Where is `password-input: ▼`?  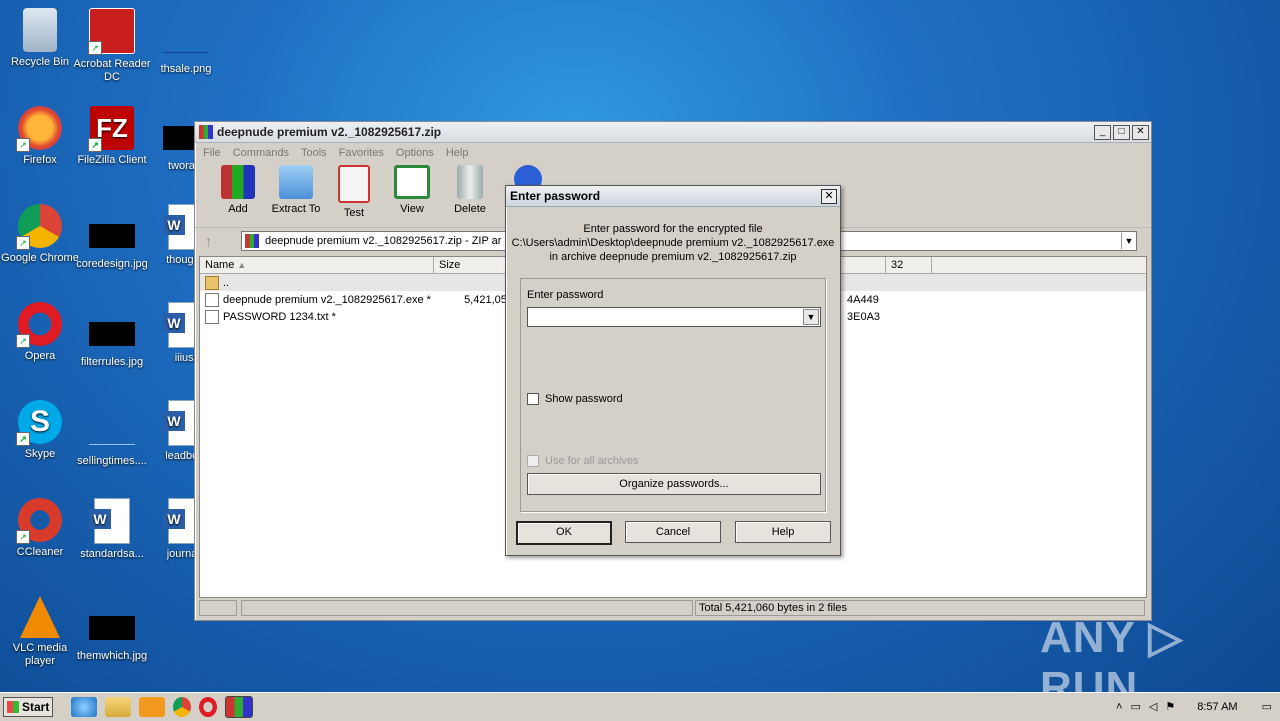
password-input: ▼ is located at coordinates (674, 317).